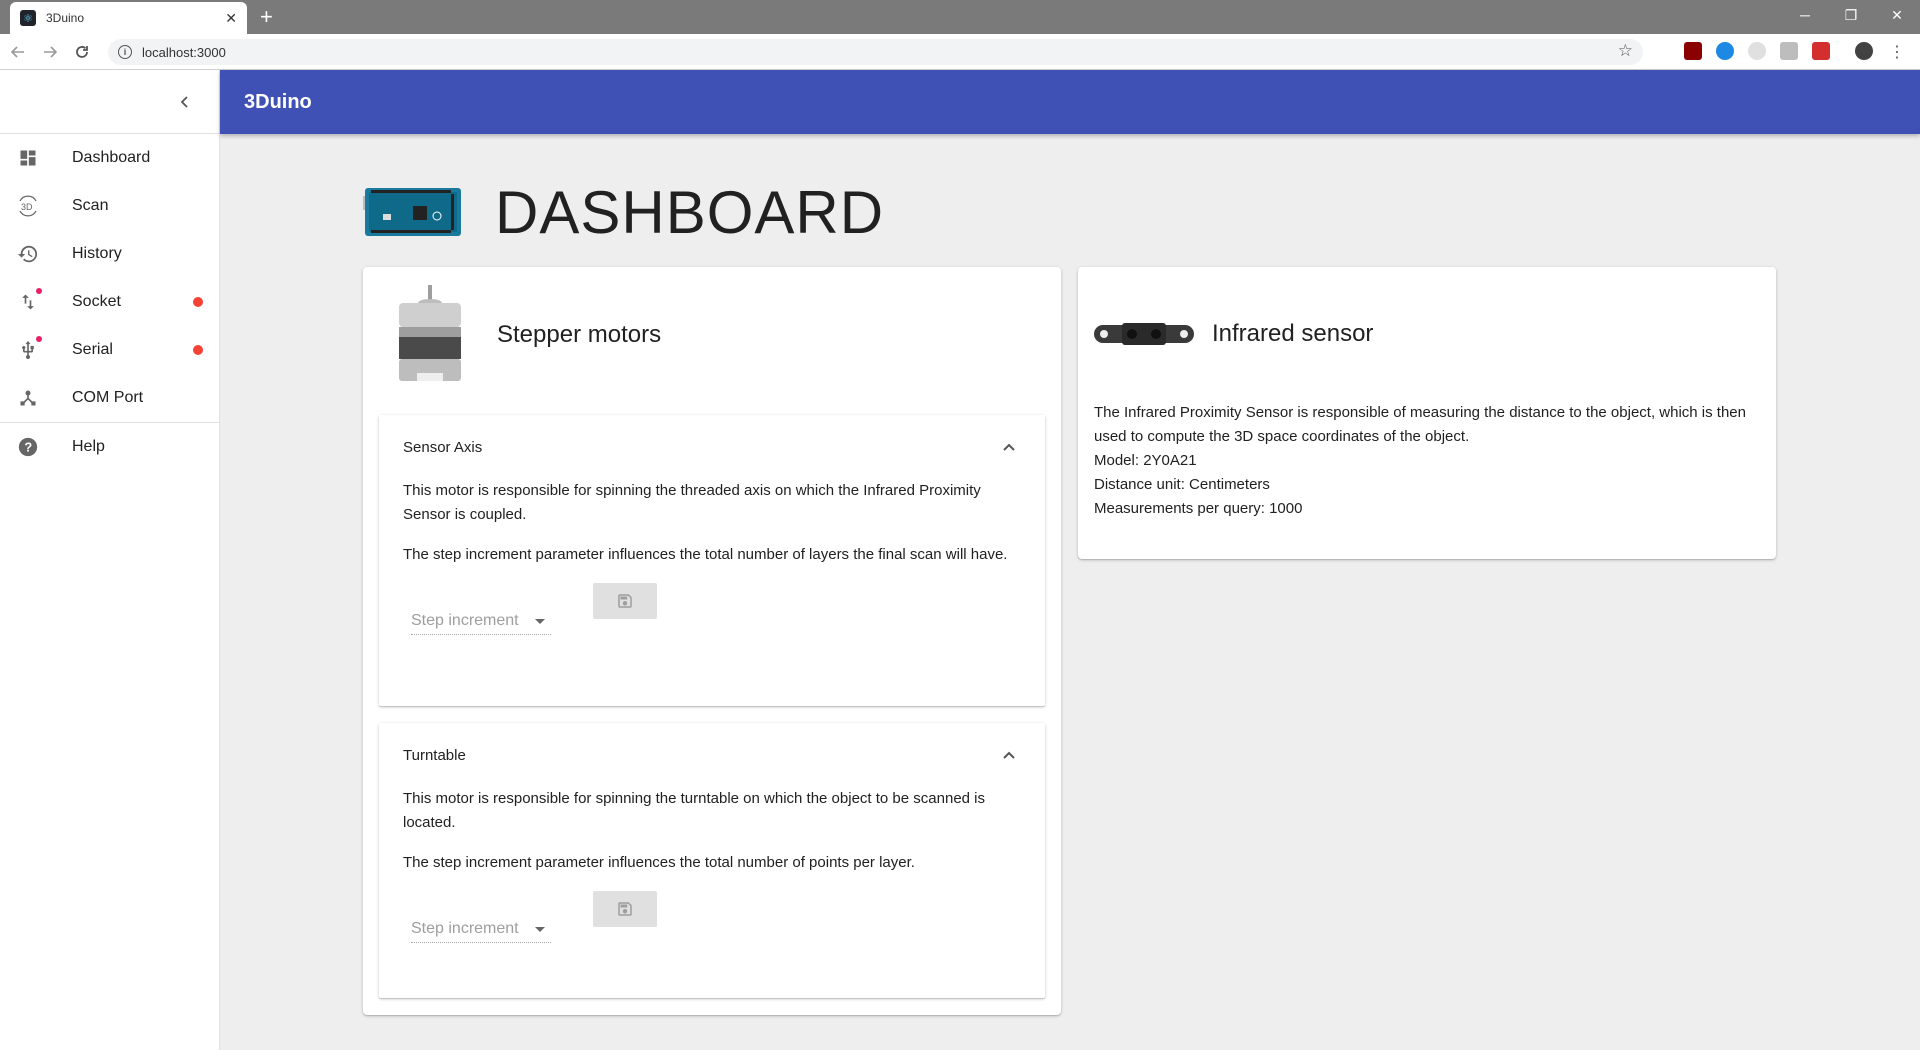 This screenshot has height=1050, width=1920. I want to click on sensor-axis-panel-header: Sensor Axis, so click(712, 447).